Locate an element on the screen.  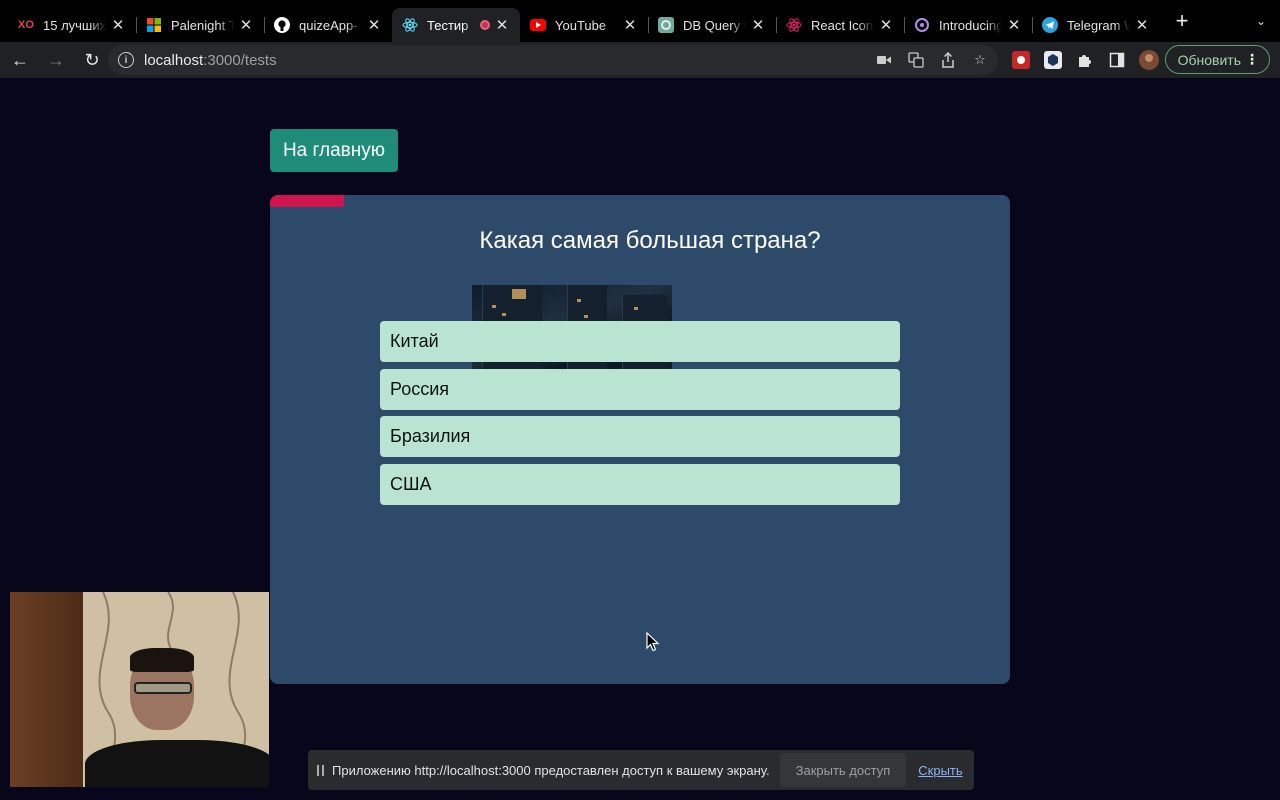
tab-title: Palenight T is located at coordinates (202, 25).